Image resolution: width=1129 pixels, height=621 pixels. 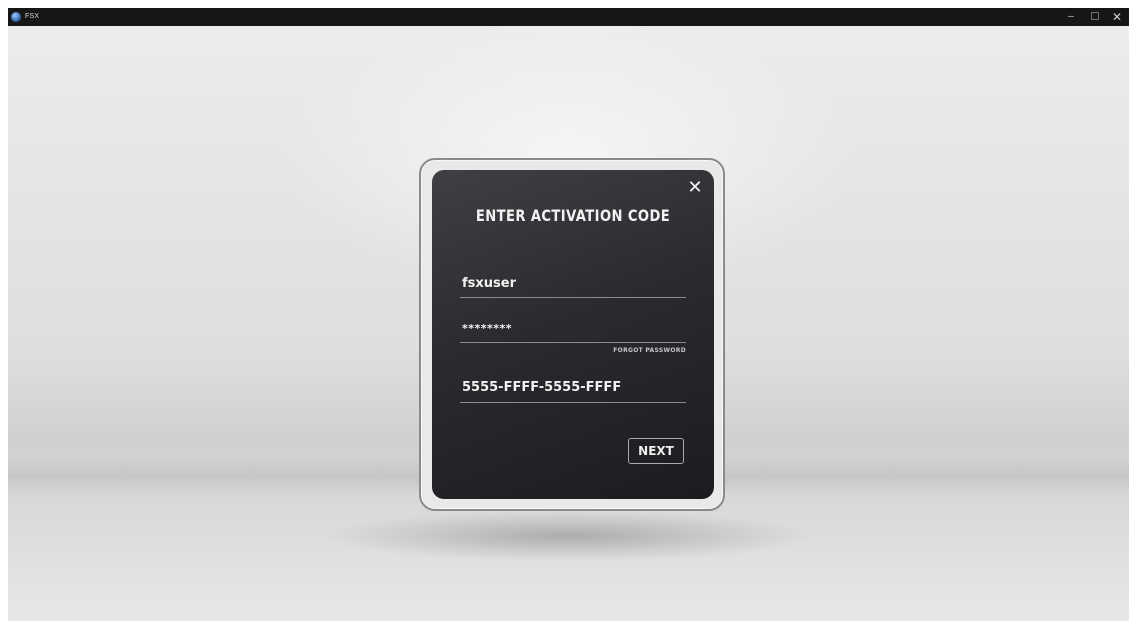 I want to click on maximize-button, so click(x=1095, y=17).